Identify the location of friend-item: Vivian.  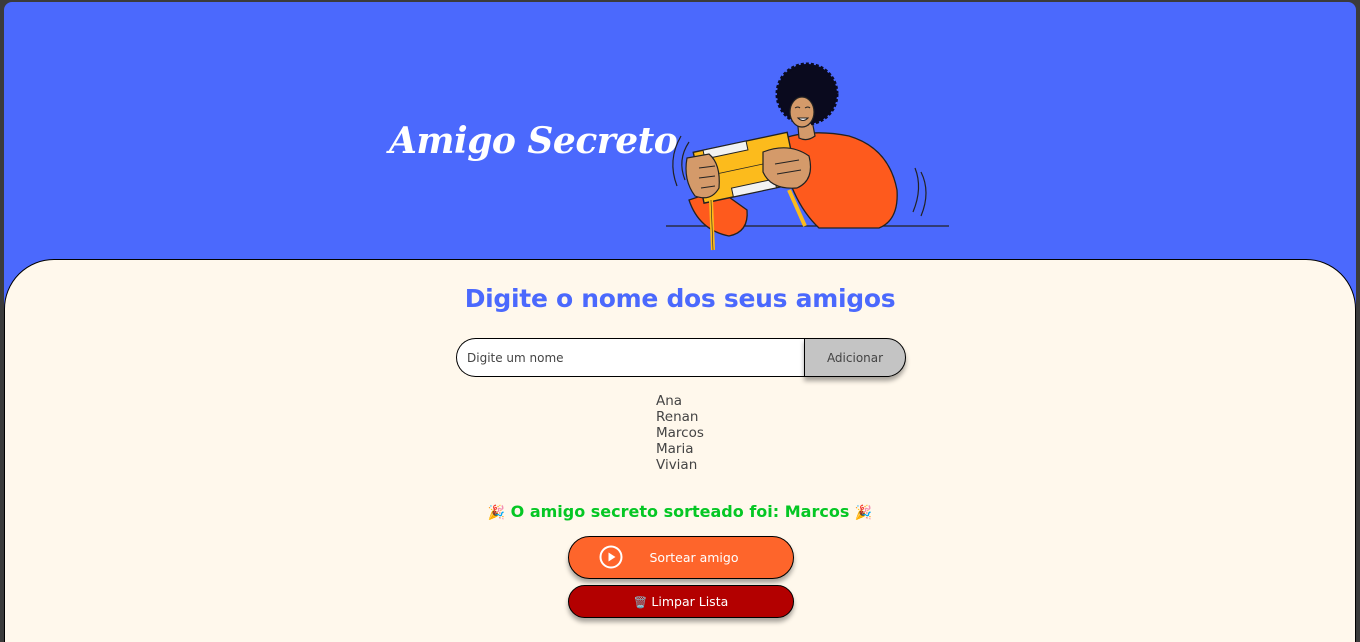
(677, 465).